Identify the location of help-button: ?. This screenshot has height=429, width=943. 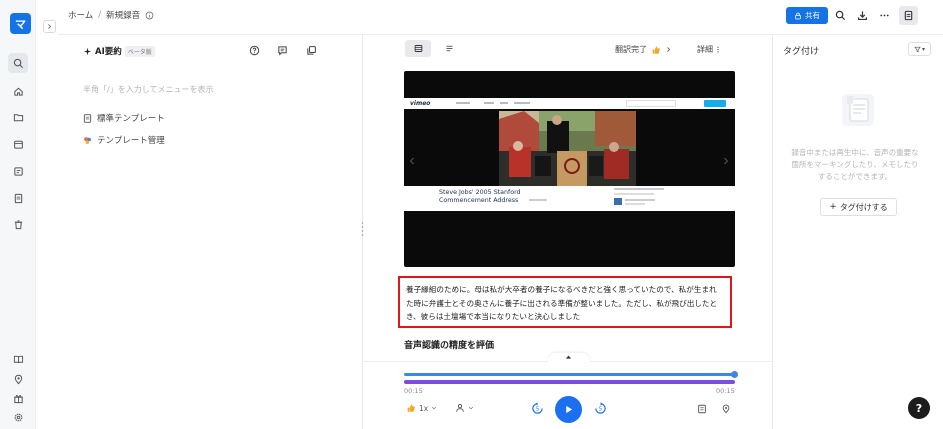
(919, 408).